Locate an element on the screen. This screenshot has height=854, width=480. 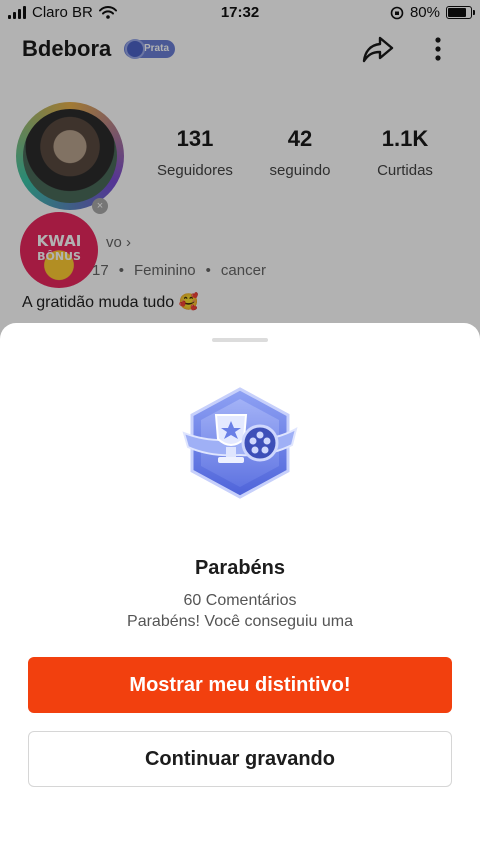
sheet-title: Parabéns is located at coordinates (240, 568).